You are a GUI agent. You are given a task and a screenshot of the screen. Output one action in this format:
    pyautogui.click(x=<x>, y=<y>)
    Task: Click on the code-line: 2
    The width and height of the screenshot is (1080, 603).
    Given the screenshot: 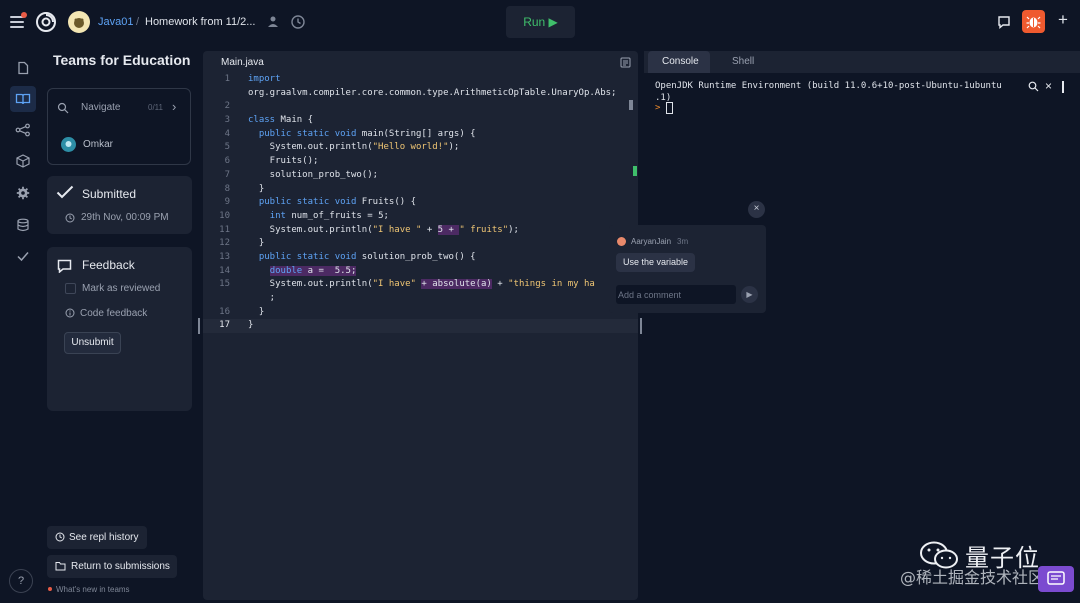 What is the action you would take?
    pyautogui.click(x=420, y=107)
    